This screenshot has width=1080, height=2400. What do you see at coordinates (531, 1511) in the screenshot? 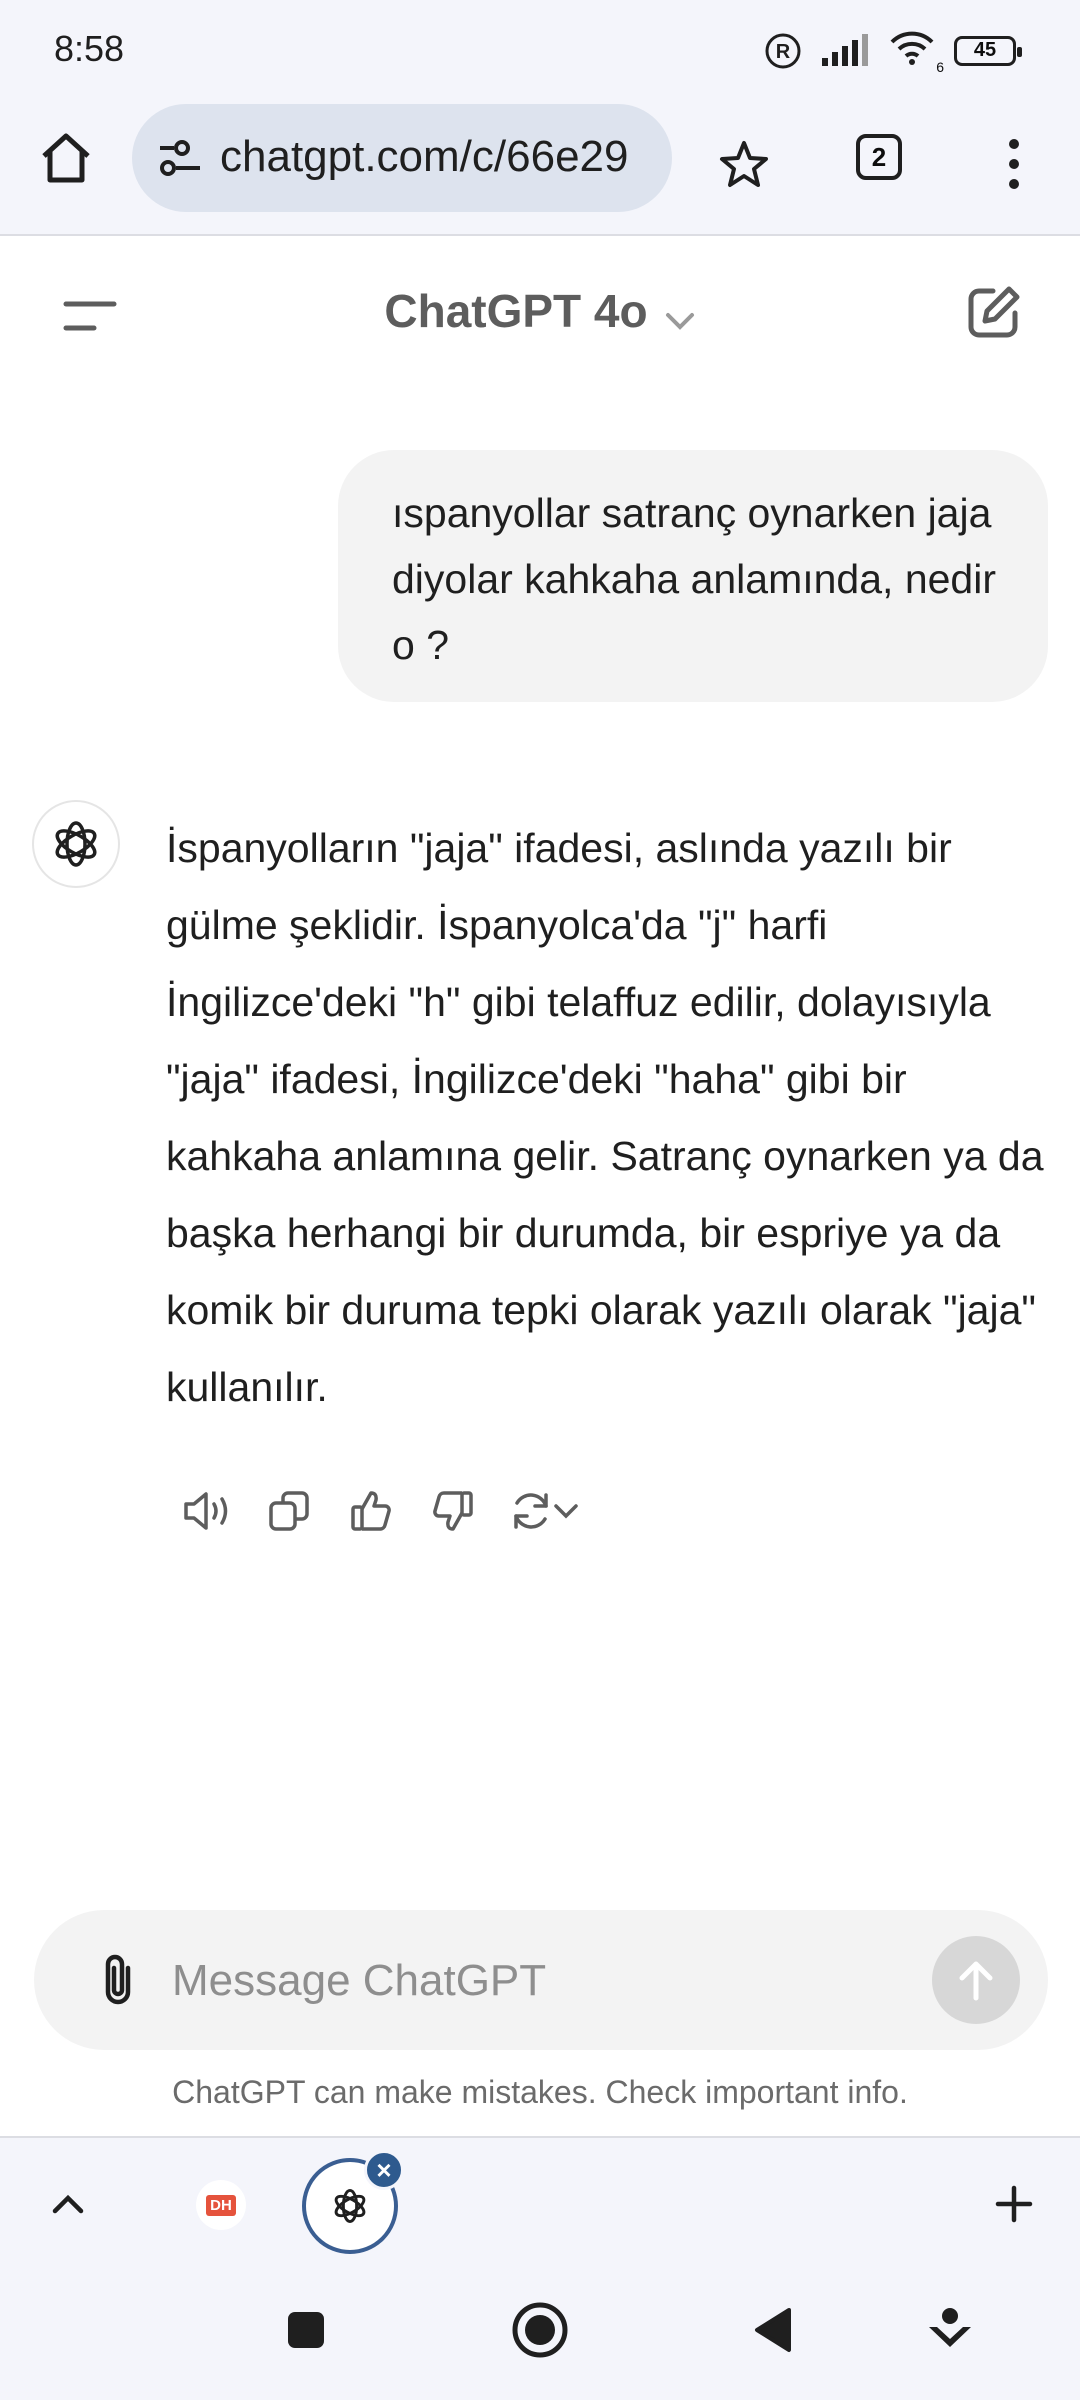
I see `regenerate-icon` at bounding box center [531, 1511].